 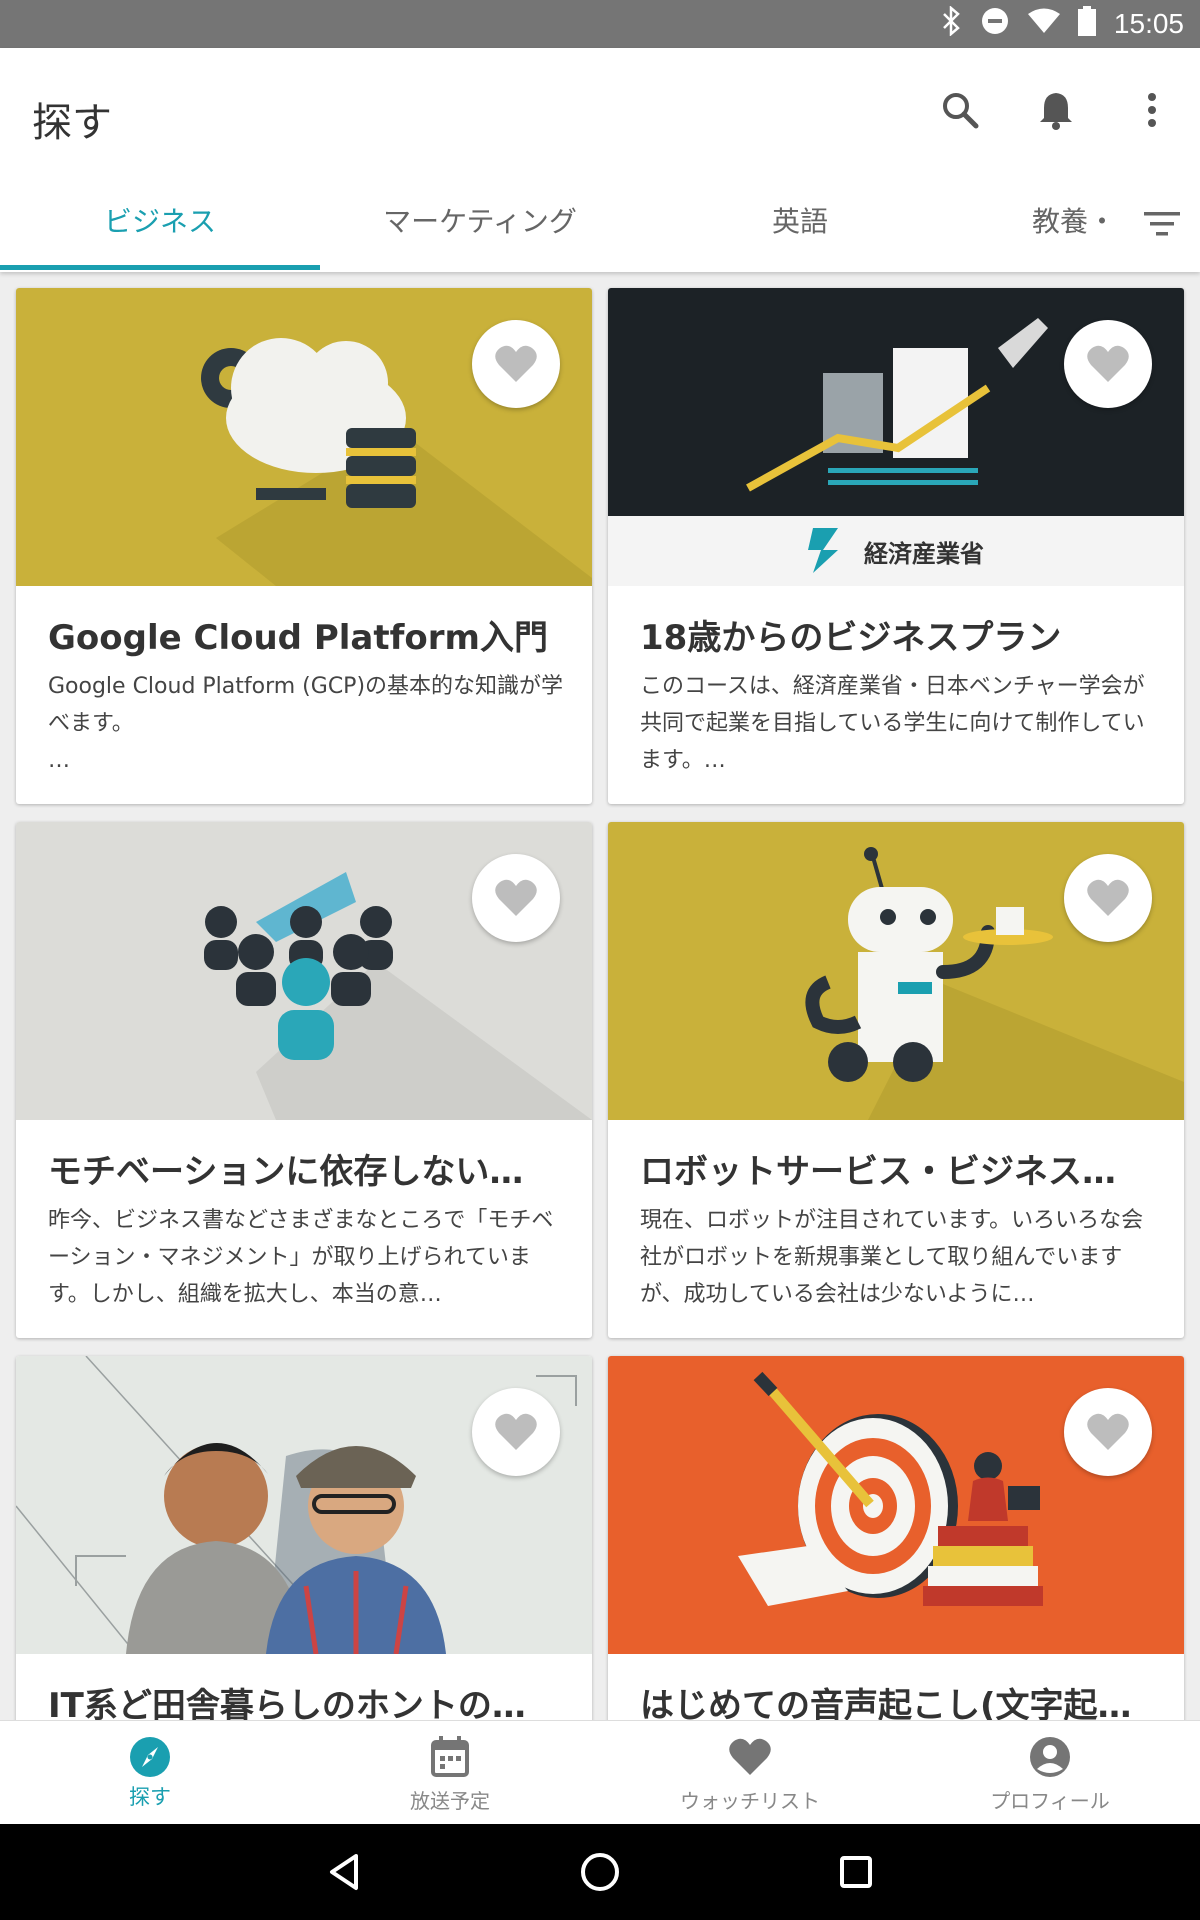 What do you see at coordinates (800, 222) in the screenshot?
I see `tab-english: 英語` at bounding box center [800, 222].